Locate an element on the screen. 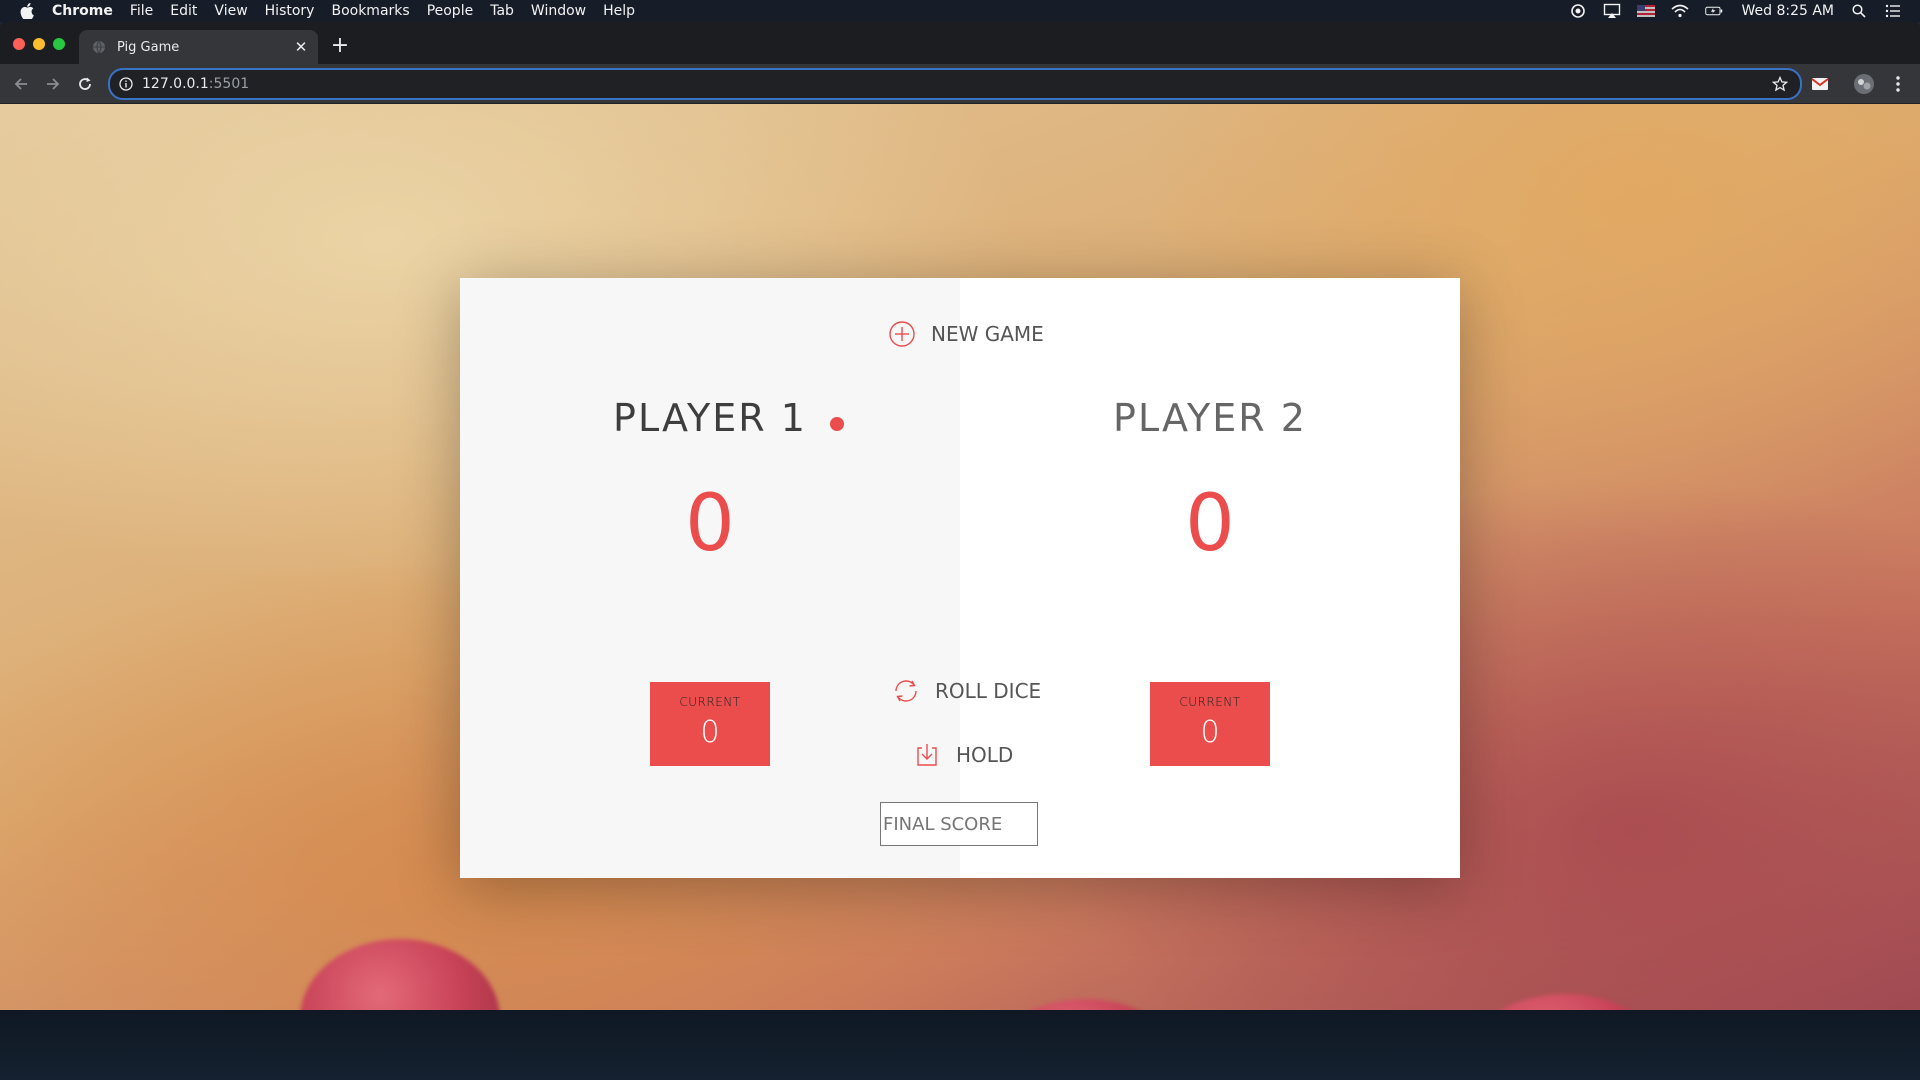 Image resolution: width=1920 pixels, height=1080 pixels. tab-title: Pig Game is located at coordinates (148, 47).